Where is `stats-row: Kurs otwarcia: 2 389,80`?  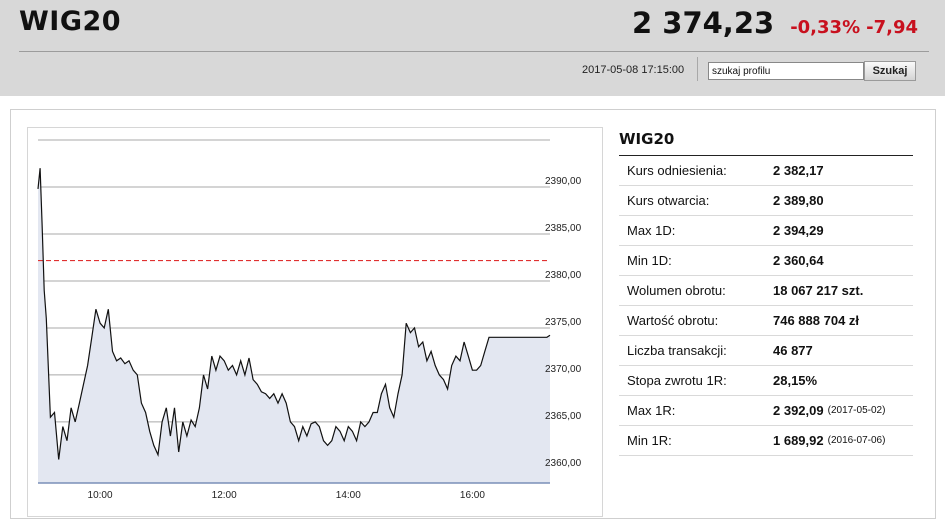 stats-row: Kurs otwarcia: 2 389,80 is located at coordinates (766, 201).